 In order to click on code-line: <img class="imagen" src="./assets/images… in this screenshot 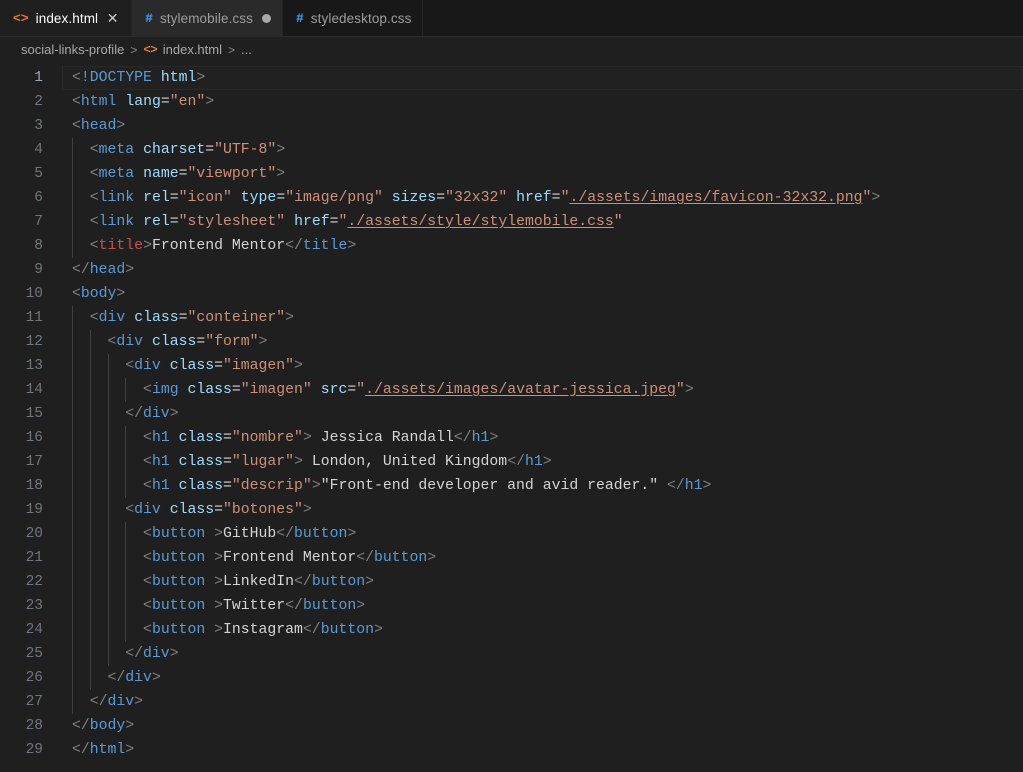, I will do `click(542, 390)`.